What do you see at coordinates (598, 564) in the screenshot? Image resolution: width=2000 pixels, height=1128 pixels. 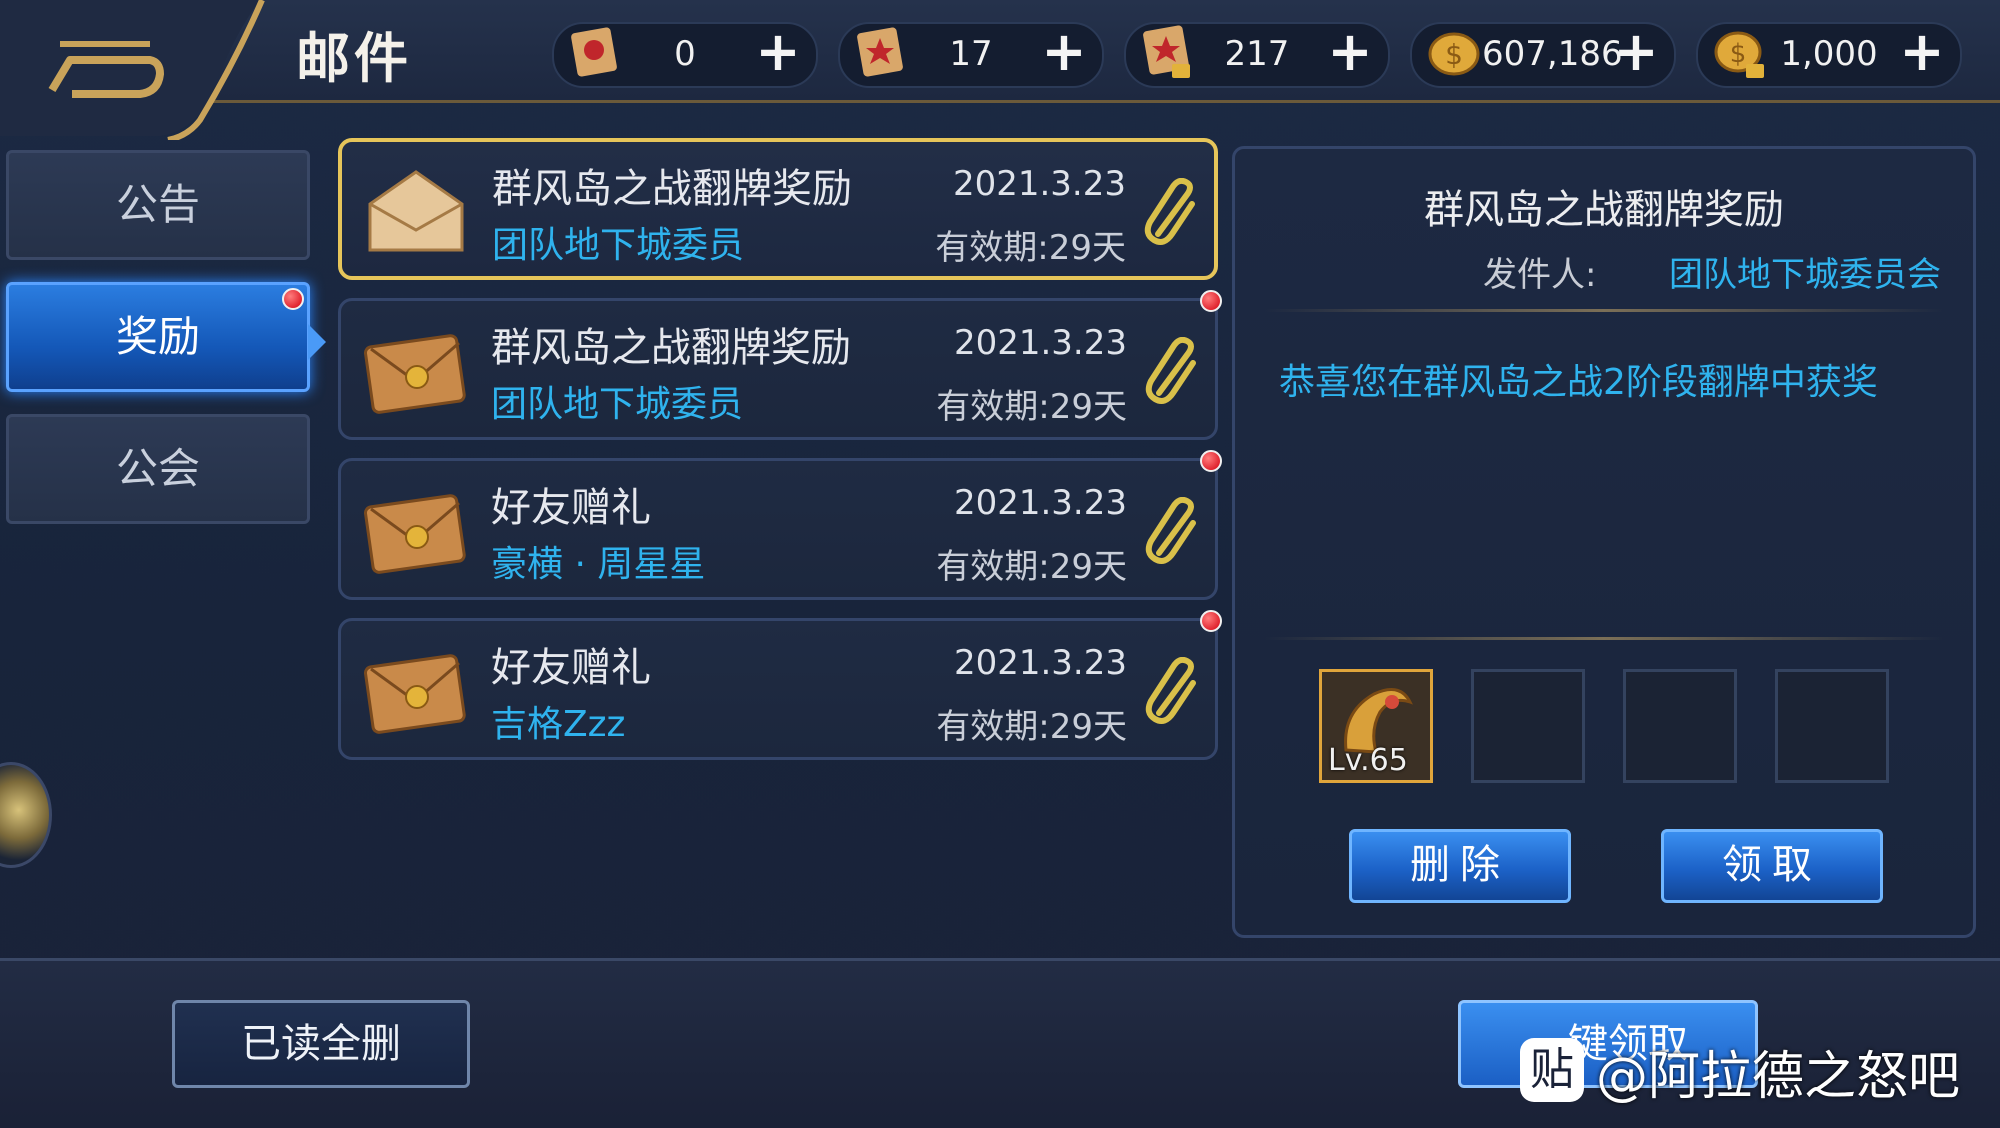 I see `mail-sender: 豪横 · 周星星` at bounding box center [598, 564].